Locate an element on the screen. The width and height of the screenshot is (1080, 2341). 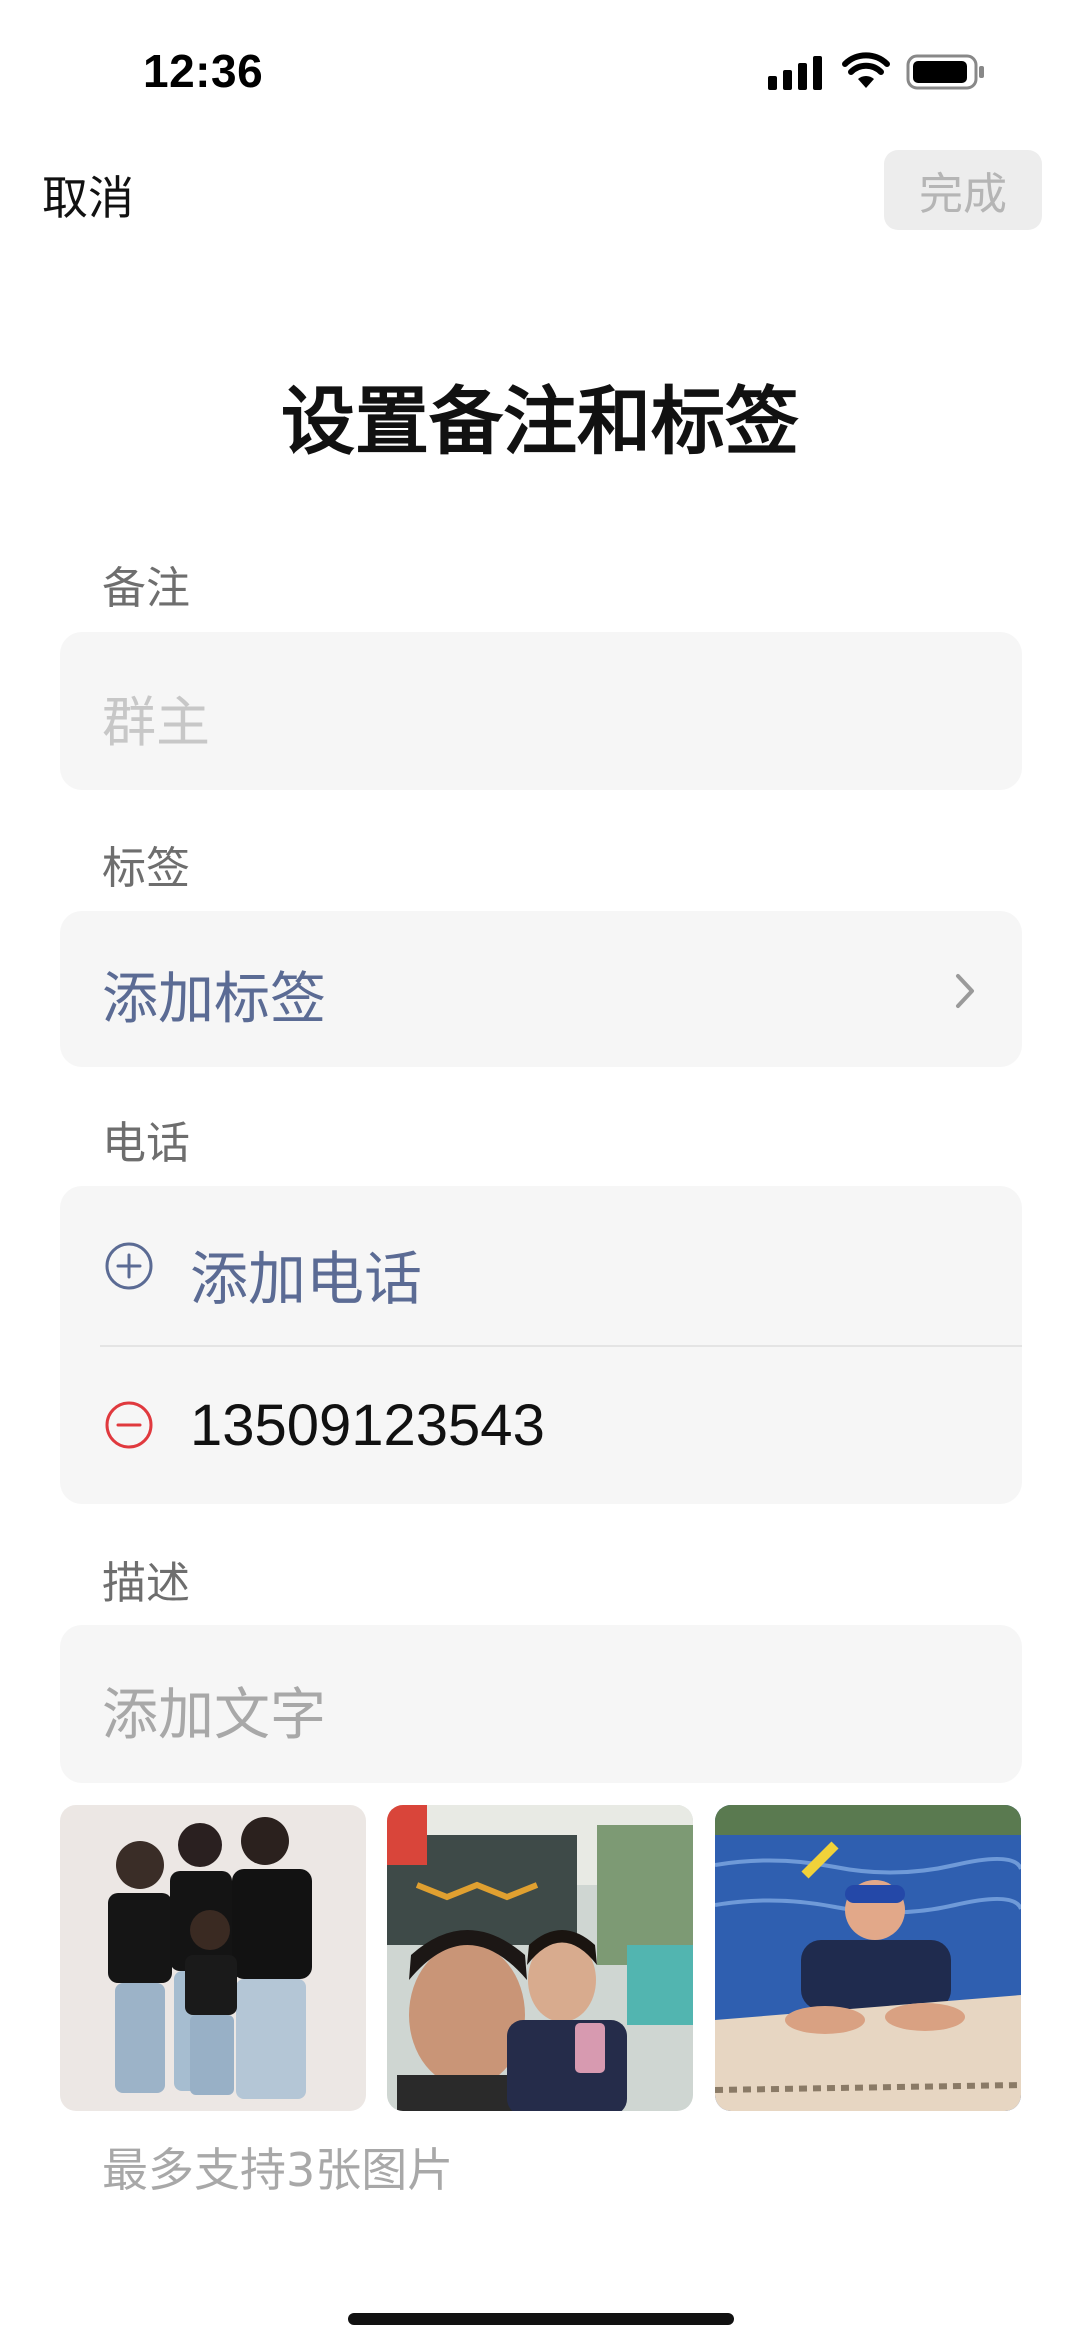
add-tag-label: 添加标签 is located at coordinates (214, 999).